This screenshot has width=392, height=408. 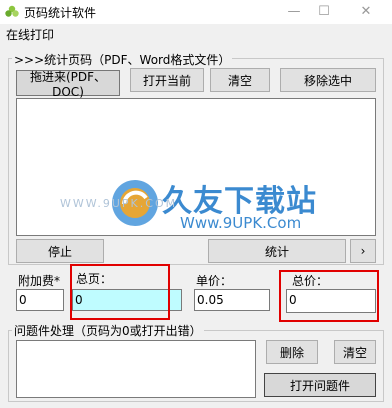 What do you see at coordinates (167, 80) in the screenshot?
I see `open-current-button: 打开当前` at bounding box center [167, 80].